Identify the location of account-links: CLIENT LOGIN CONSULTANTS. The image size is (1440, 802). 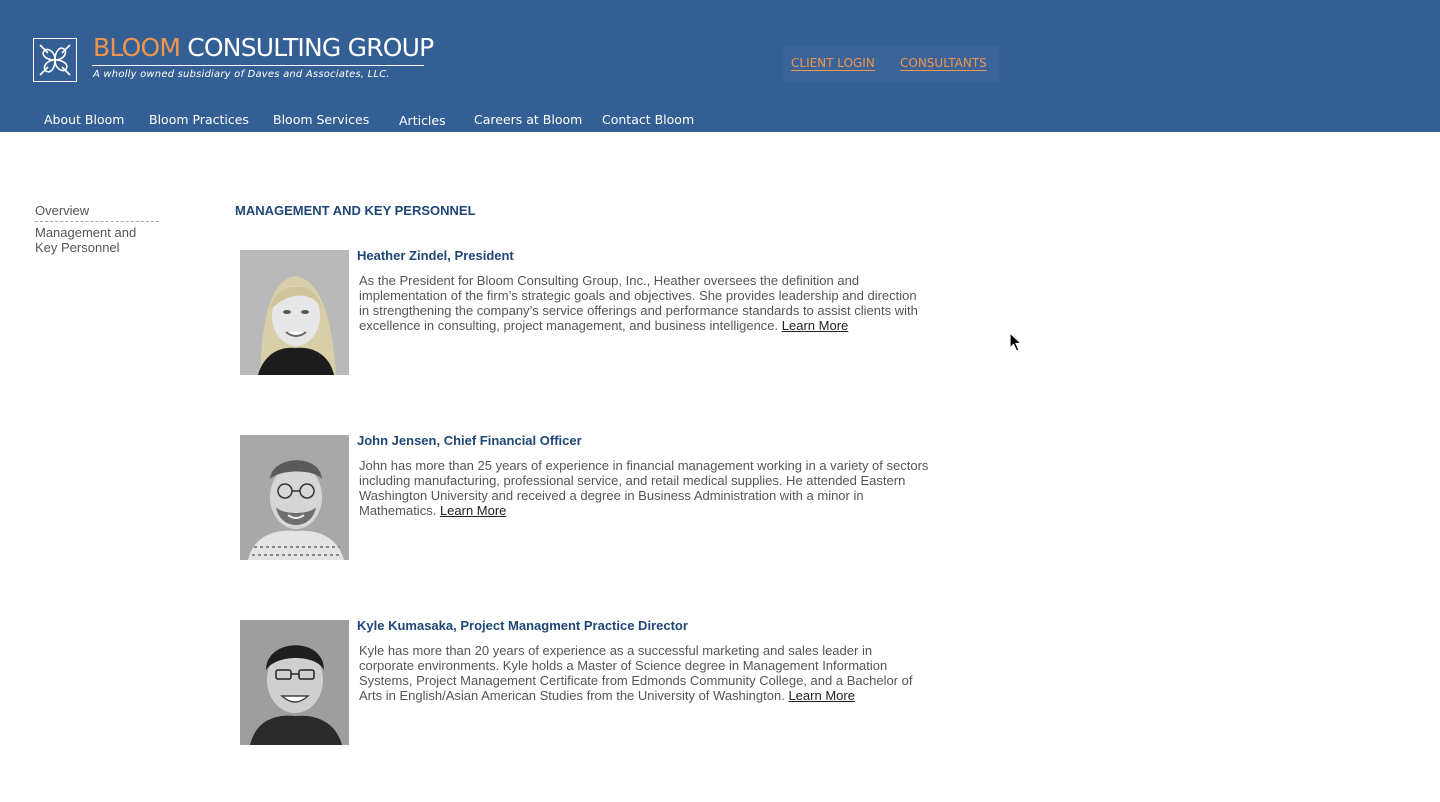
(891, 64).